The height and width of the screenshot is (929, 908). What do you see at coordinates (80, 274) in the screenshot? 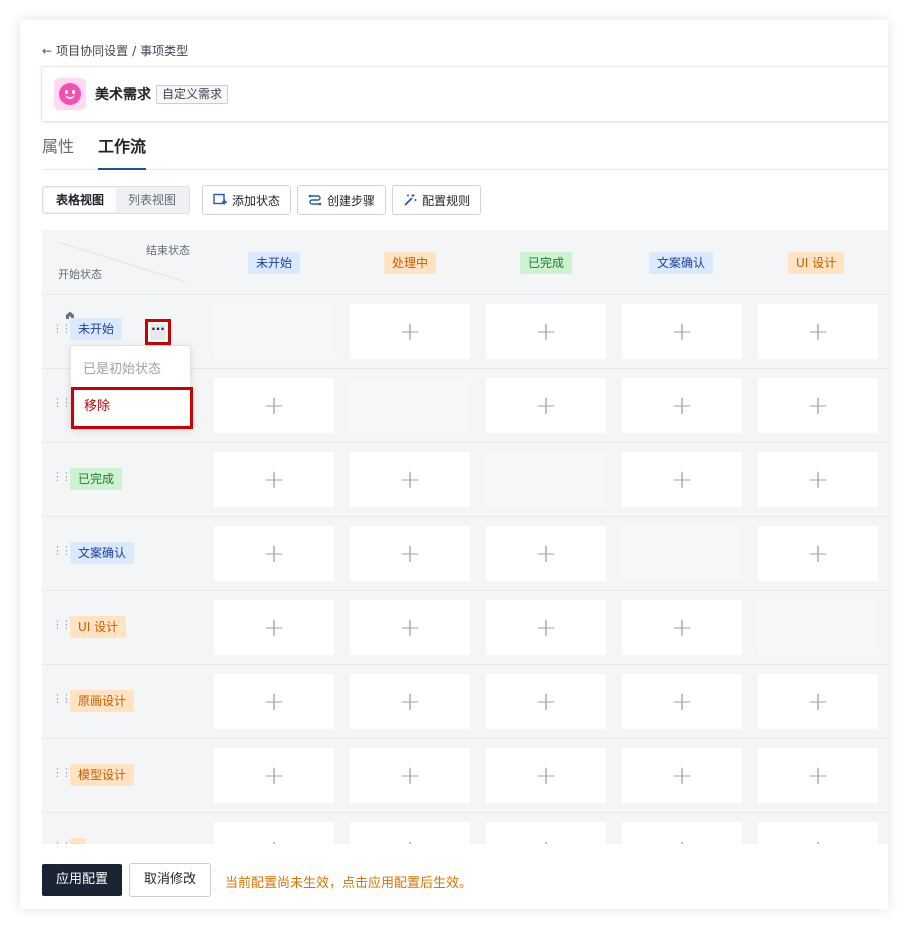
I see `corner-start-label: 开始状态` at bounding box center [80, 274].